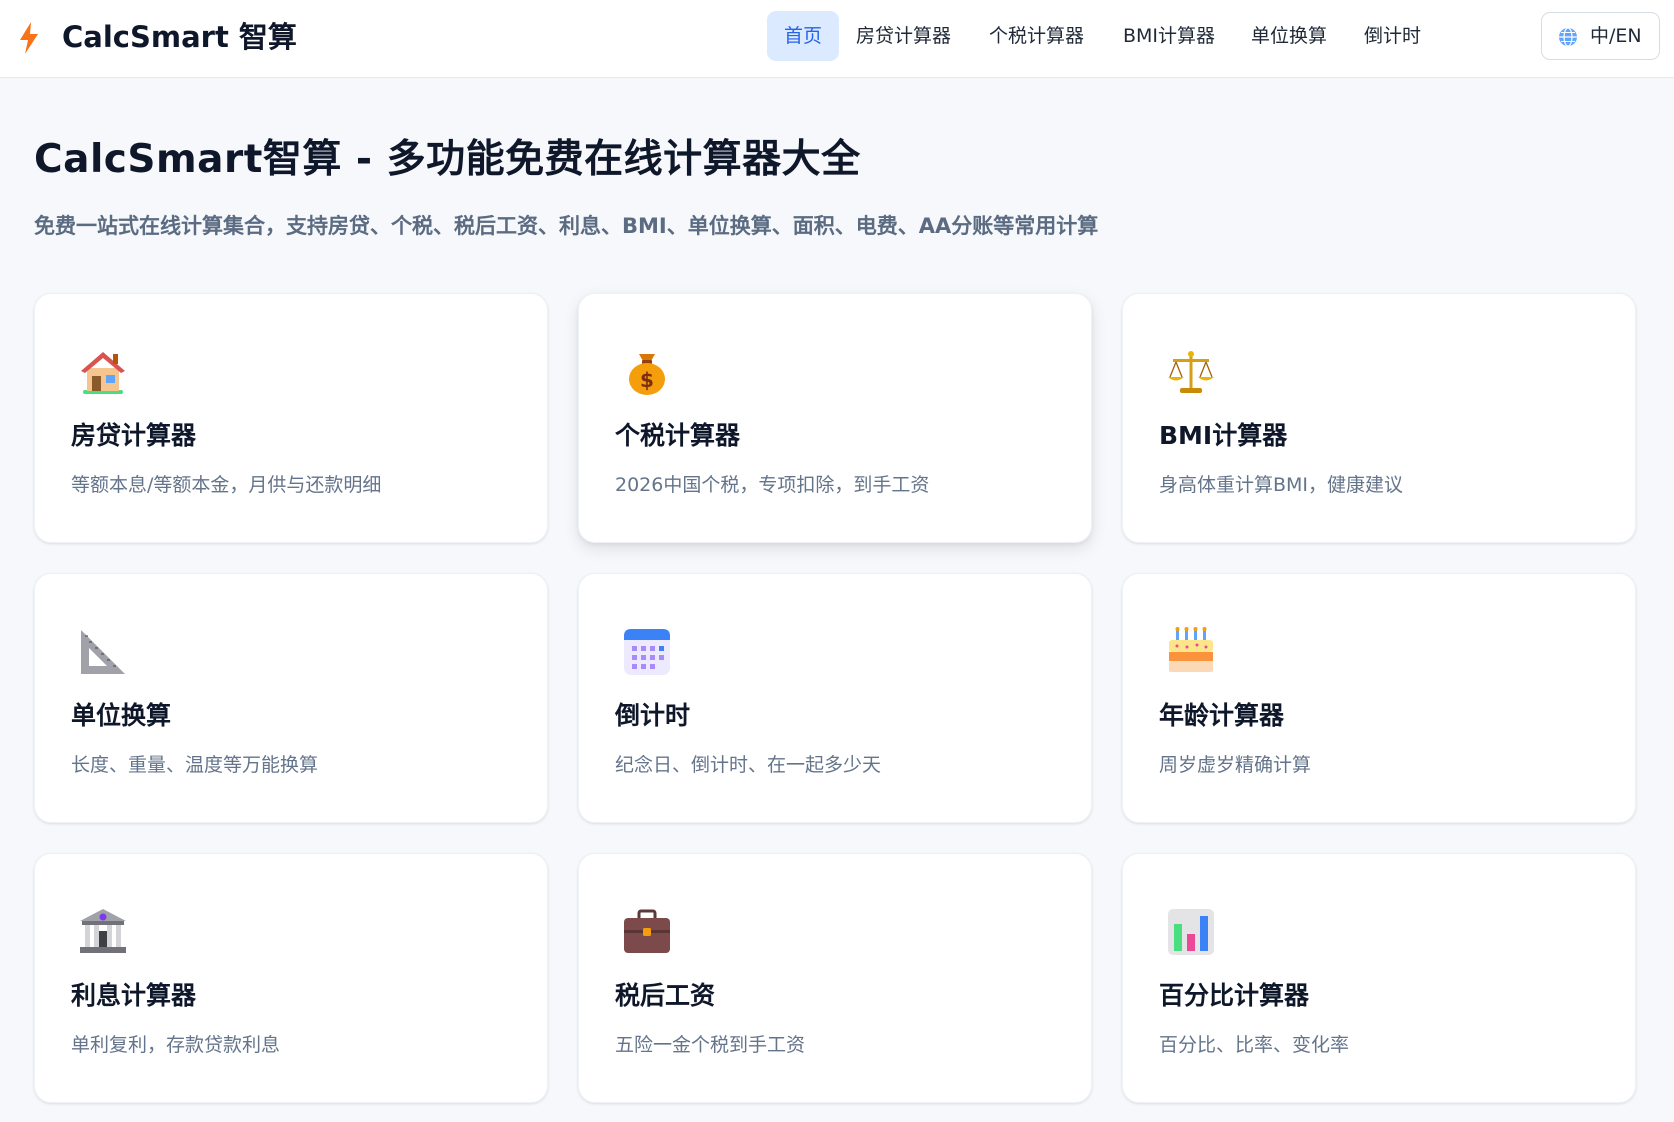 The image size is (1674, 1122). Describe the element at coordinates (647, 652) in the screenshot. I see `calendar-icon` at that location.